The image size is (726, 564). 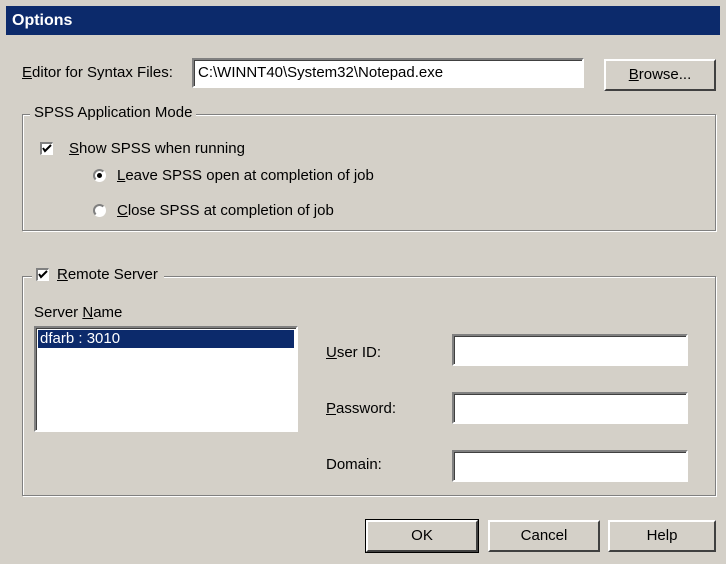 I want to click on editor-label: Editor for Syntax Files:, so click(x=97, y=72).